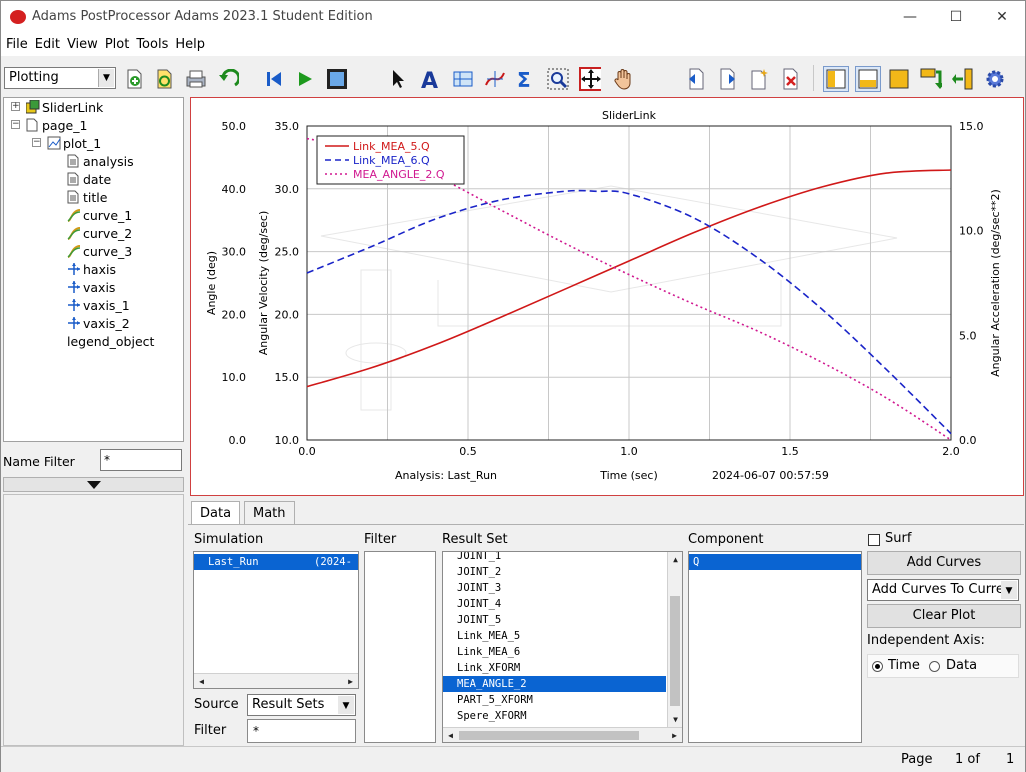  Describe the element at coordinates (675, 559) in the screenshot. I see `scroll-up-icon: ▲` at that location.